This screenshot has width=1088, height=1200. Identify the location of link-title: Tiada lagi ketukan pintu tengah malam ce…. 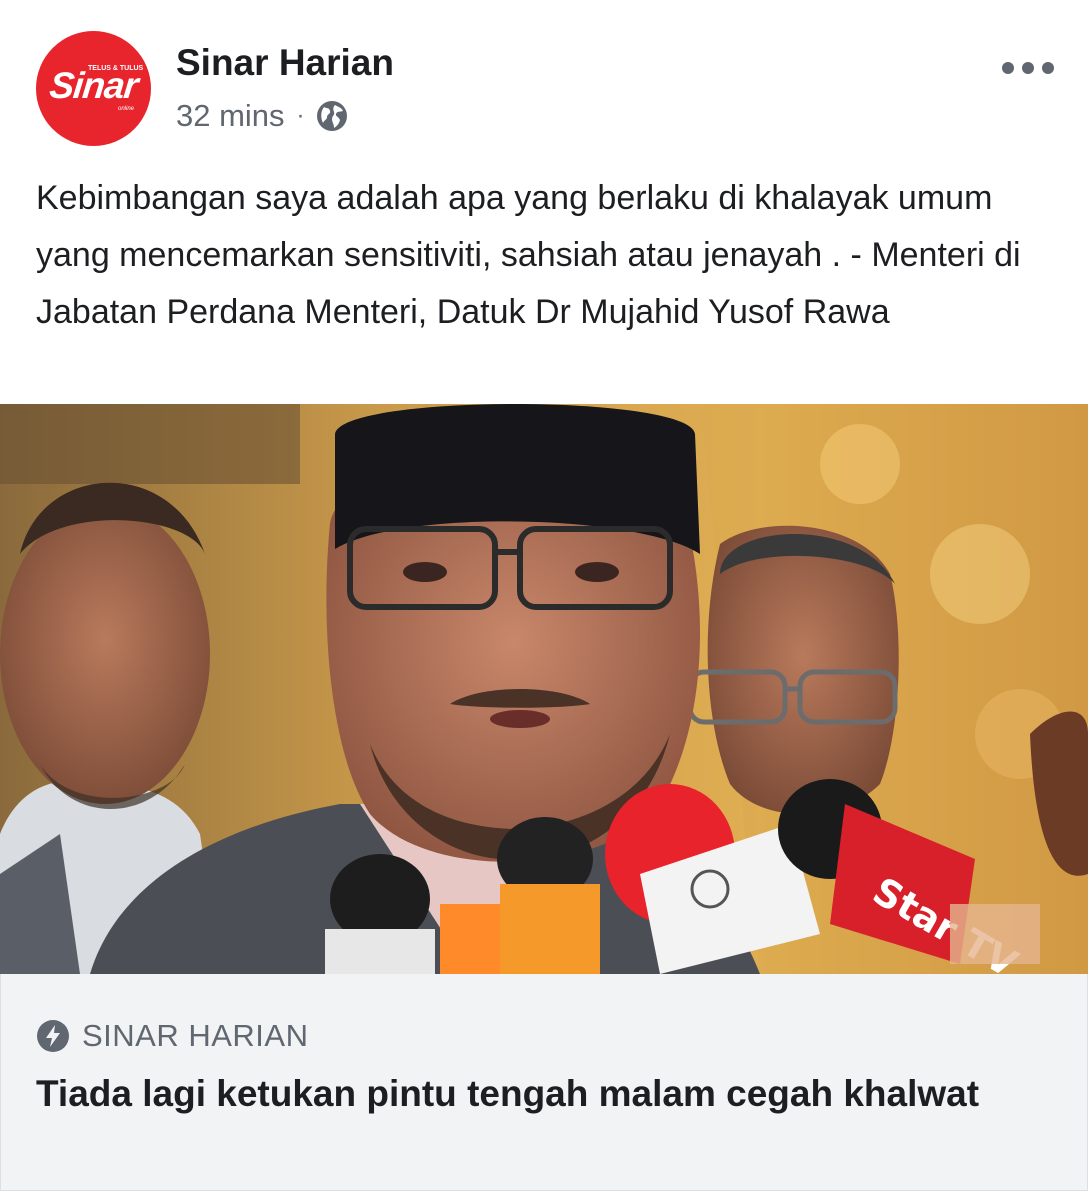
(541, 1094).